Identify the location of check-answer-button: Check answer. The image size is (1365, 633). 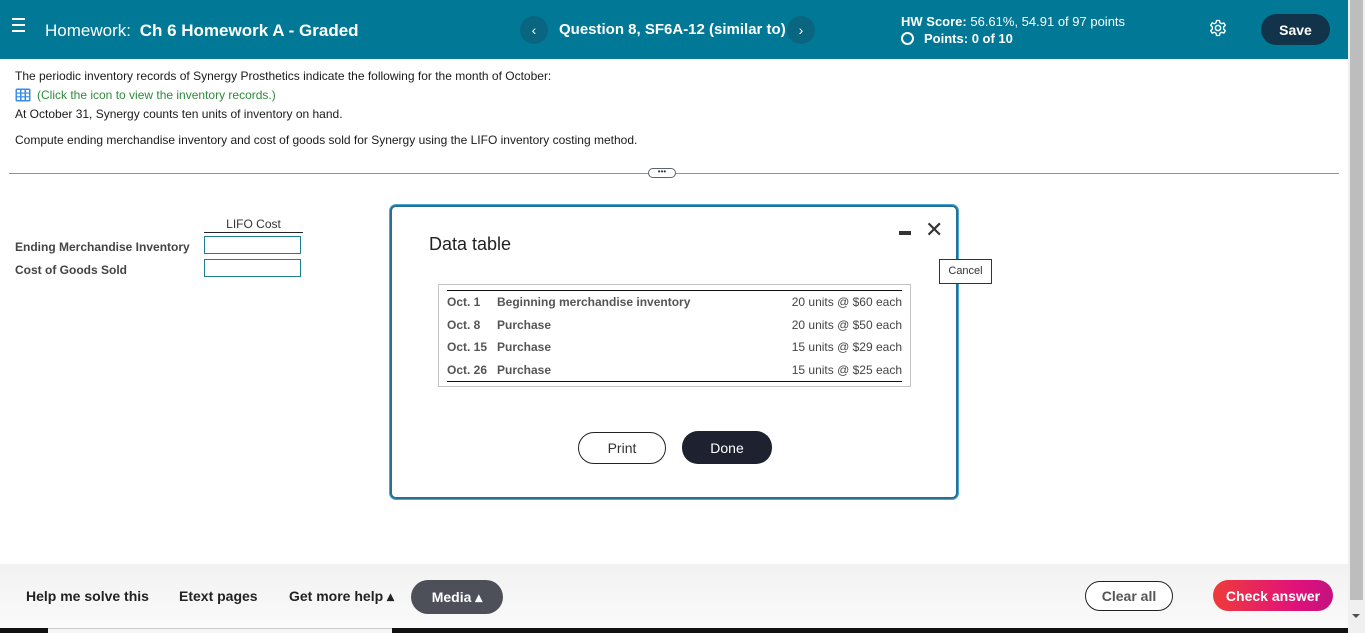
(1273, 595).